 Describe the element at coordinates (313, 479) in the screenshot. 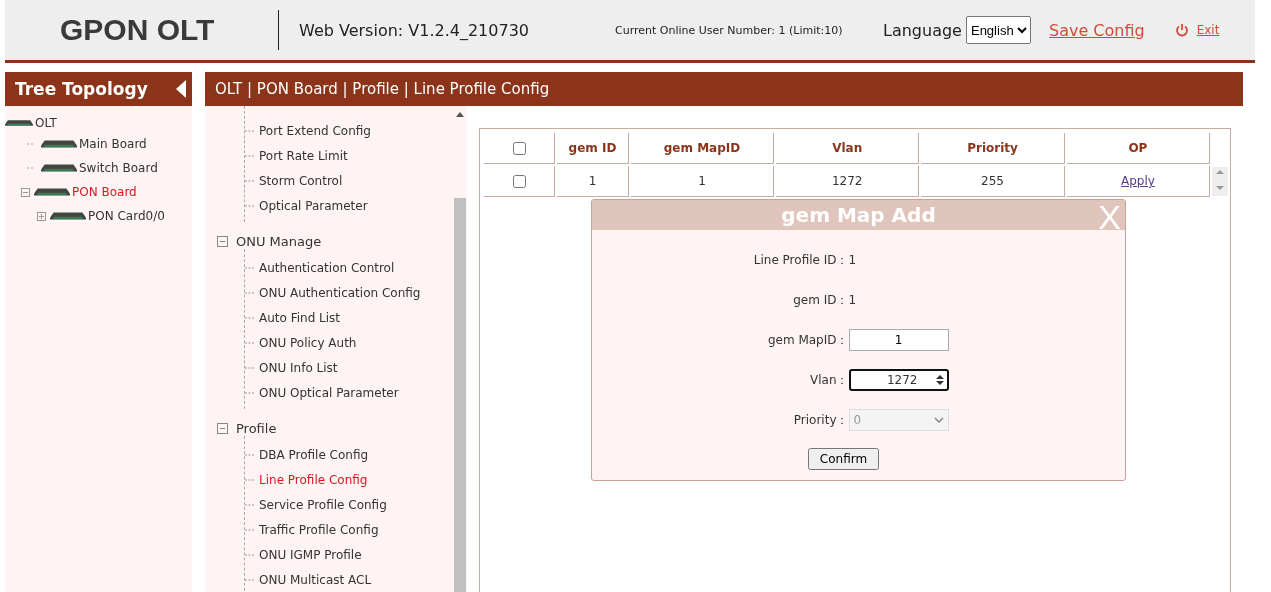

I see `menu-item: Line Profile Config` at that location.